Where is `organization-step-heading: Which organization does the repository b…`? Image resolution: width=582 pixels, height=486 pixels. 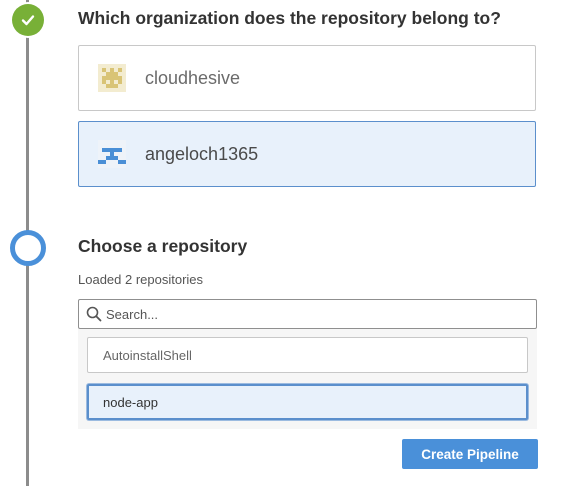
organization-step-heading: Which organization does the repository b… is located at coordinates (289, 18).